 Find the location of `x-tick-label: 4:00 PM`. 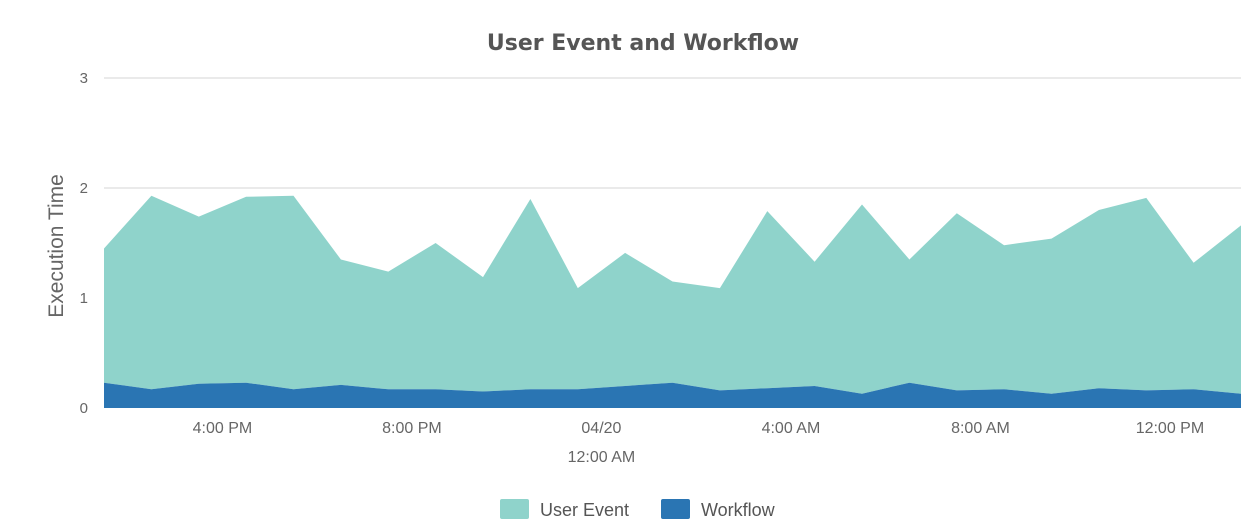

x-tick-label: 4:00 PM is located at coordinates (223, 428).